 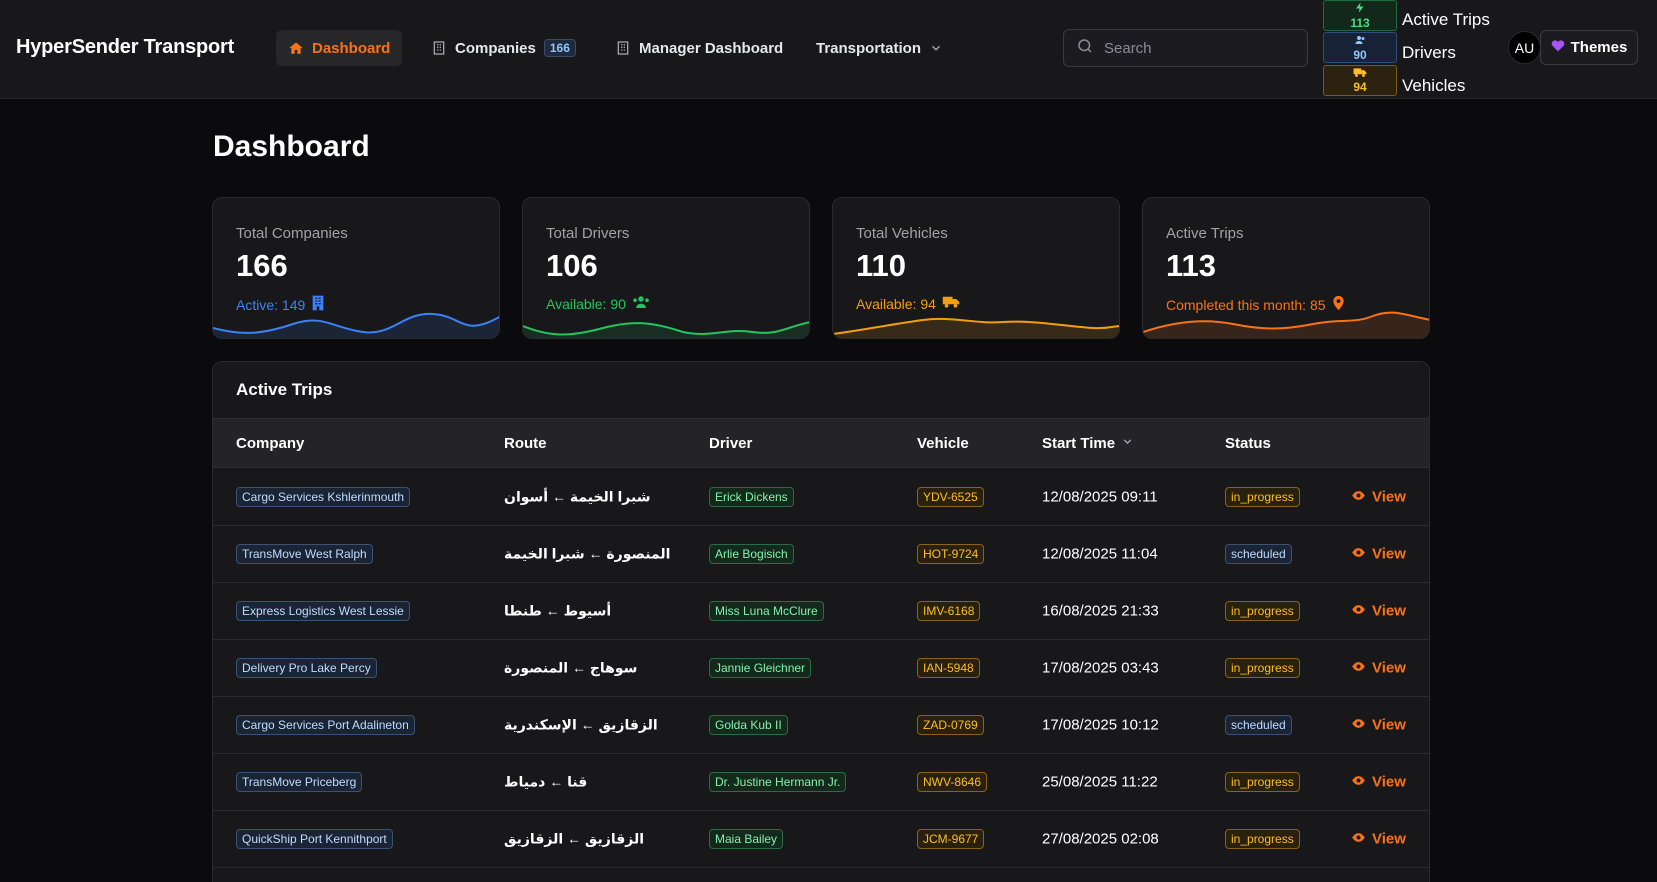 What do you see at coordinates (1079, 443) in the screenshot?
I see `column-header-start-time-label: Start Time` at bounding box center [1079, 443].